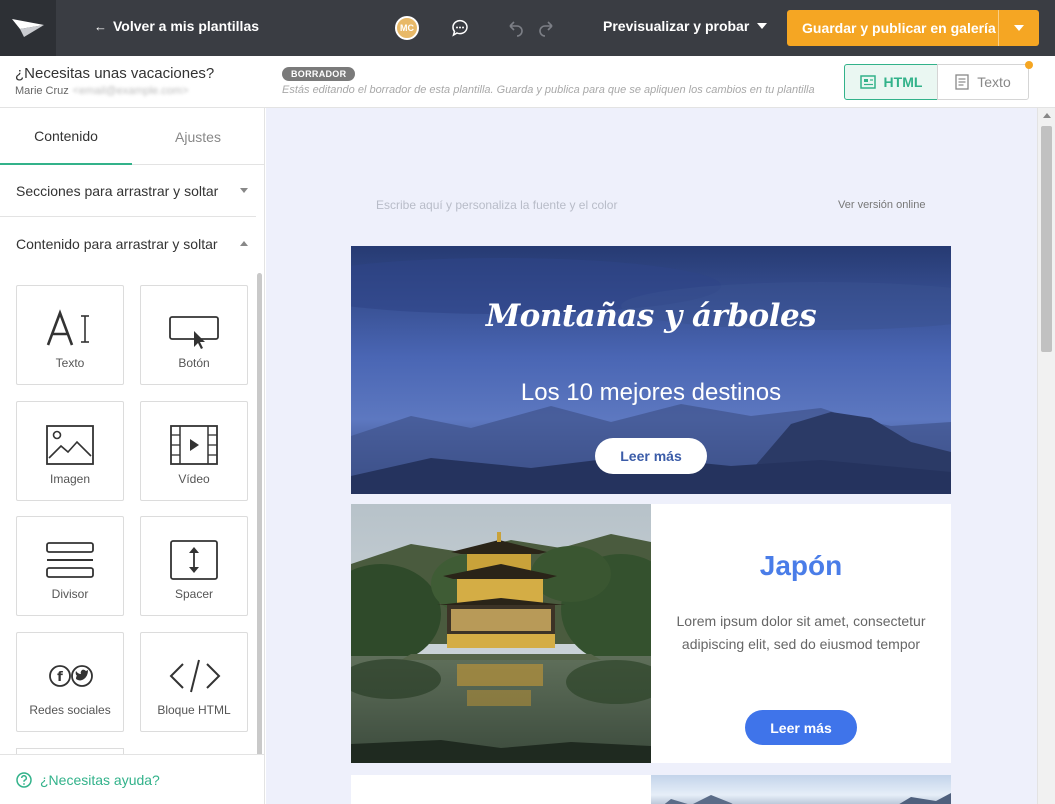 Image resolution: width=1055 pixels, height=804 pixels. Describe the element at coordinates (801, 727) in the screenshot. I see `card-read-more-button: Leer más` at that location.